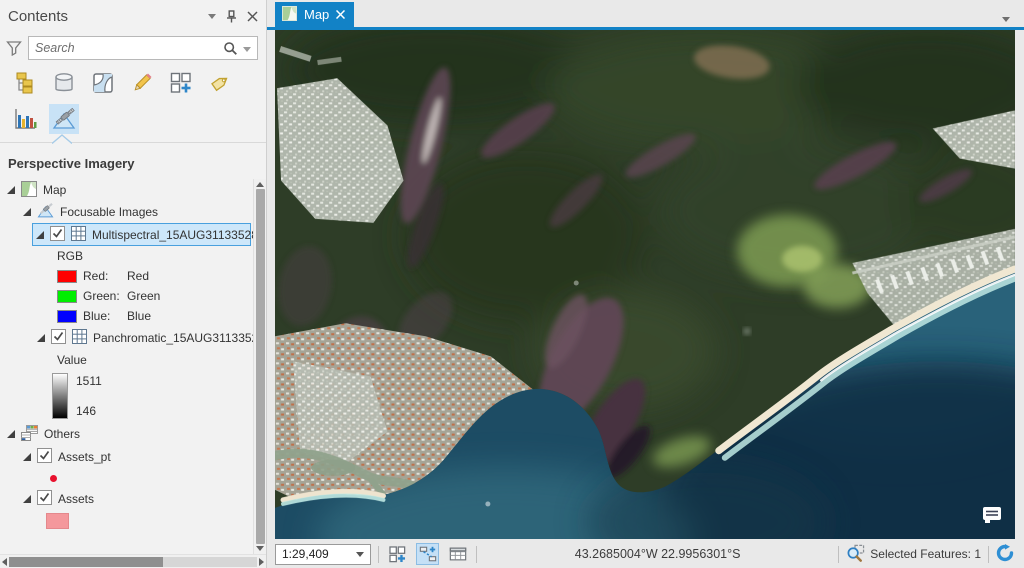 Image resolution: width=1024 pixels, height=568 pixels. Describe the element at coordinates (67, 296) in the screenshot. I see `green-swatch` at that location.